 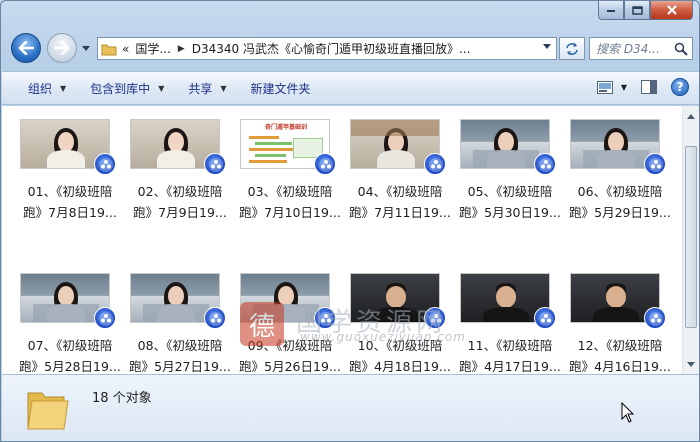 I want to click on file-name-line-1: 01、《初级班陪, so click(x=70, y=191).